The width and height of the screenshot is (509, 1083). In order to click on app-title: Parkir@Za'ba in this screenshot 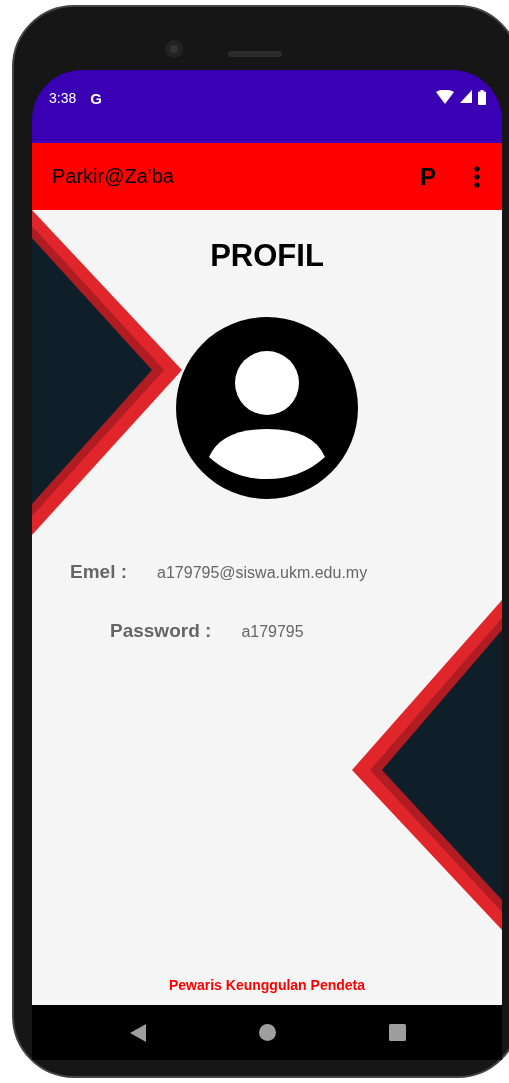, I will do `click(113, 176)`.